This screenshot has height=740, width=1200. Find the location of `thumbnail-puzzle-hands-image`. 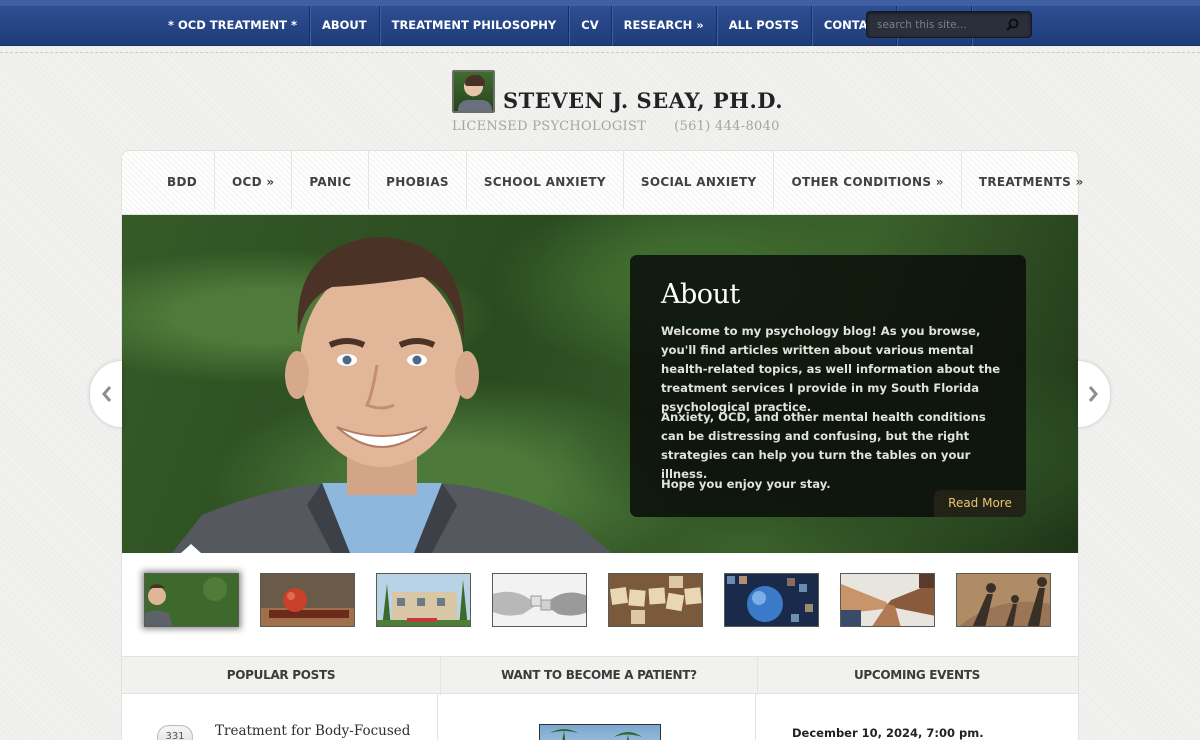

thumbnail-puzzle-hands-image is located at coordinates (539, 600).